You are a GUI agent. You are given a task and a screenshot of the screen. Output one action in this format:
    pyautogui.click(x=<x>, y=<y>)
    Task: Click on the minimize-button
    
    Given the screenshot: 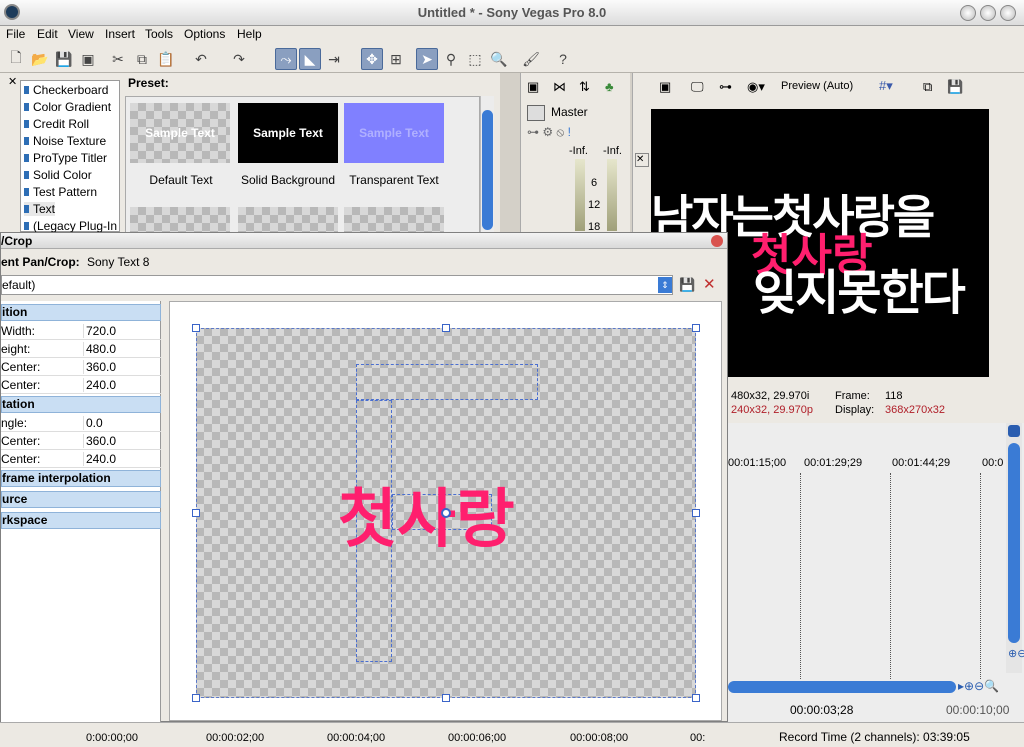 What is the action you would take?
    pyautogui.click(x=968, y=13)
    